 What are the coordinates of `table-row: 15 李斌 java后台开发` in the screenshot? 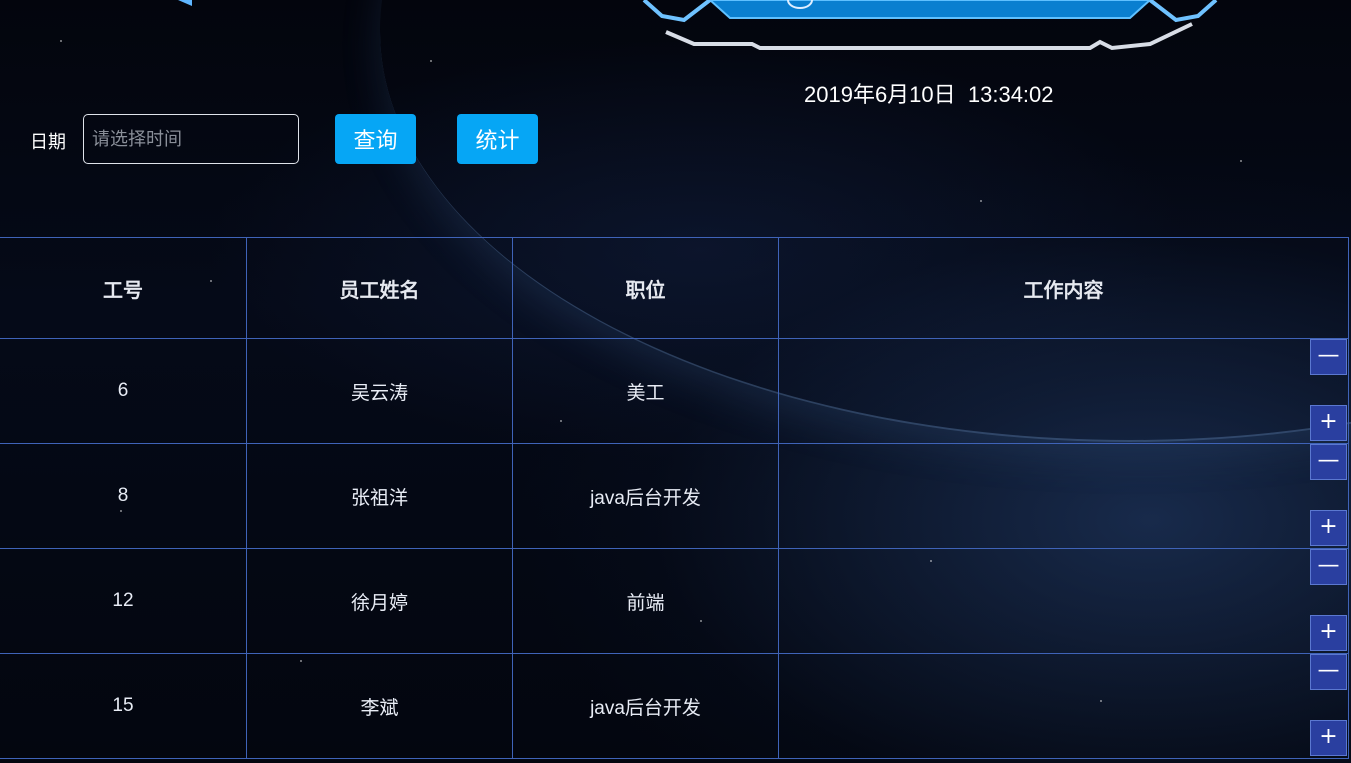 It's located at (674, 706).